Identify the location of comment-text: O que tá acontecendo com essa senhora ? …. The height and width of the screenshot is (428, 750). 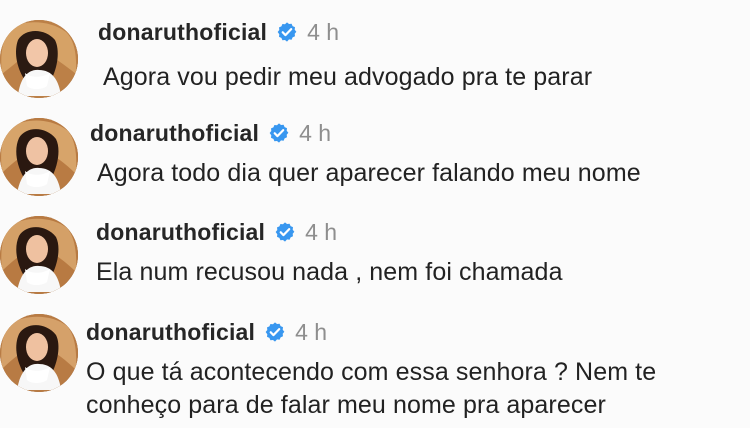
(371, 388).